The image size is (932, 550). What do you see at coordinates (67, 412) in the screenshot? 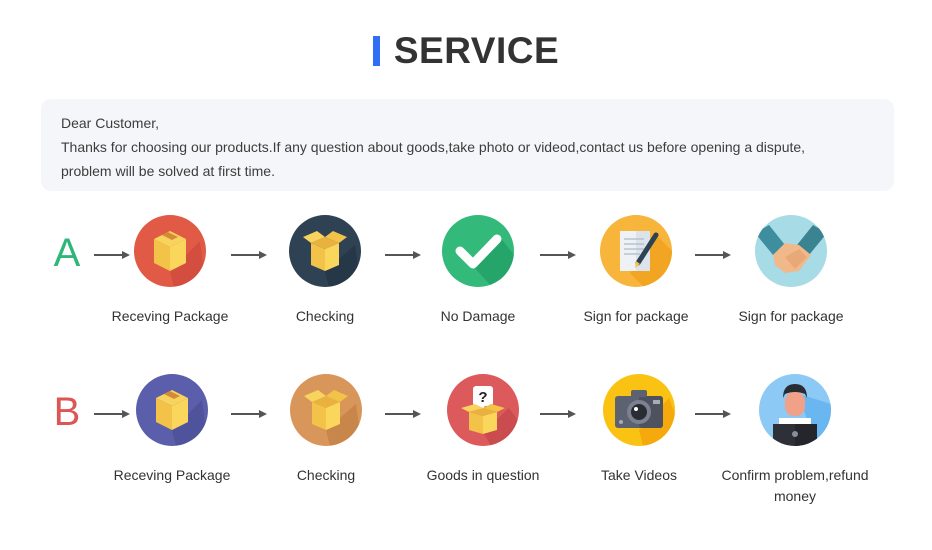
I see `flow-letter-b: B` at bounding box center [67, 412].